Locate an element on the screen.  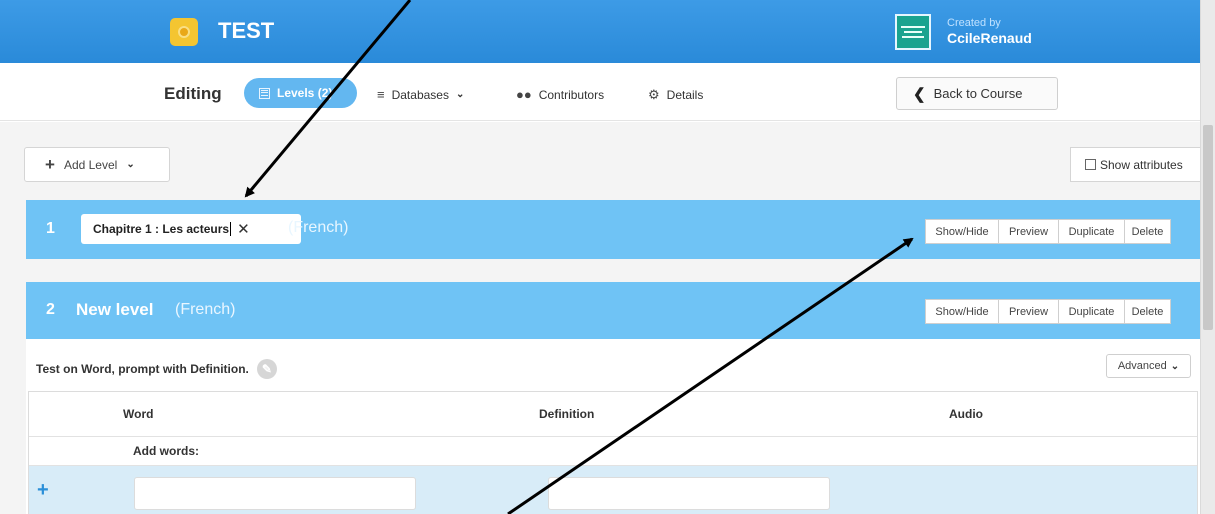
tab-databases-label: Databases is located at coordinates (420, 94).